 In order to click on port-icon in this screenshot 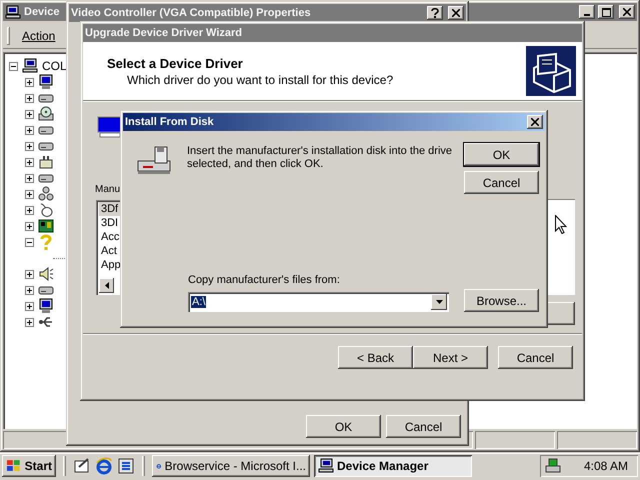, I will do `click(46, 162)`.